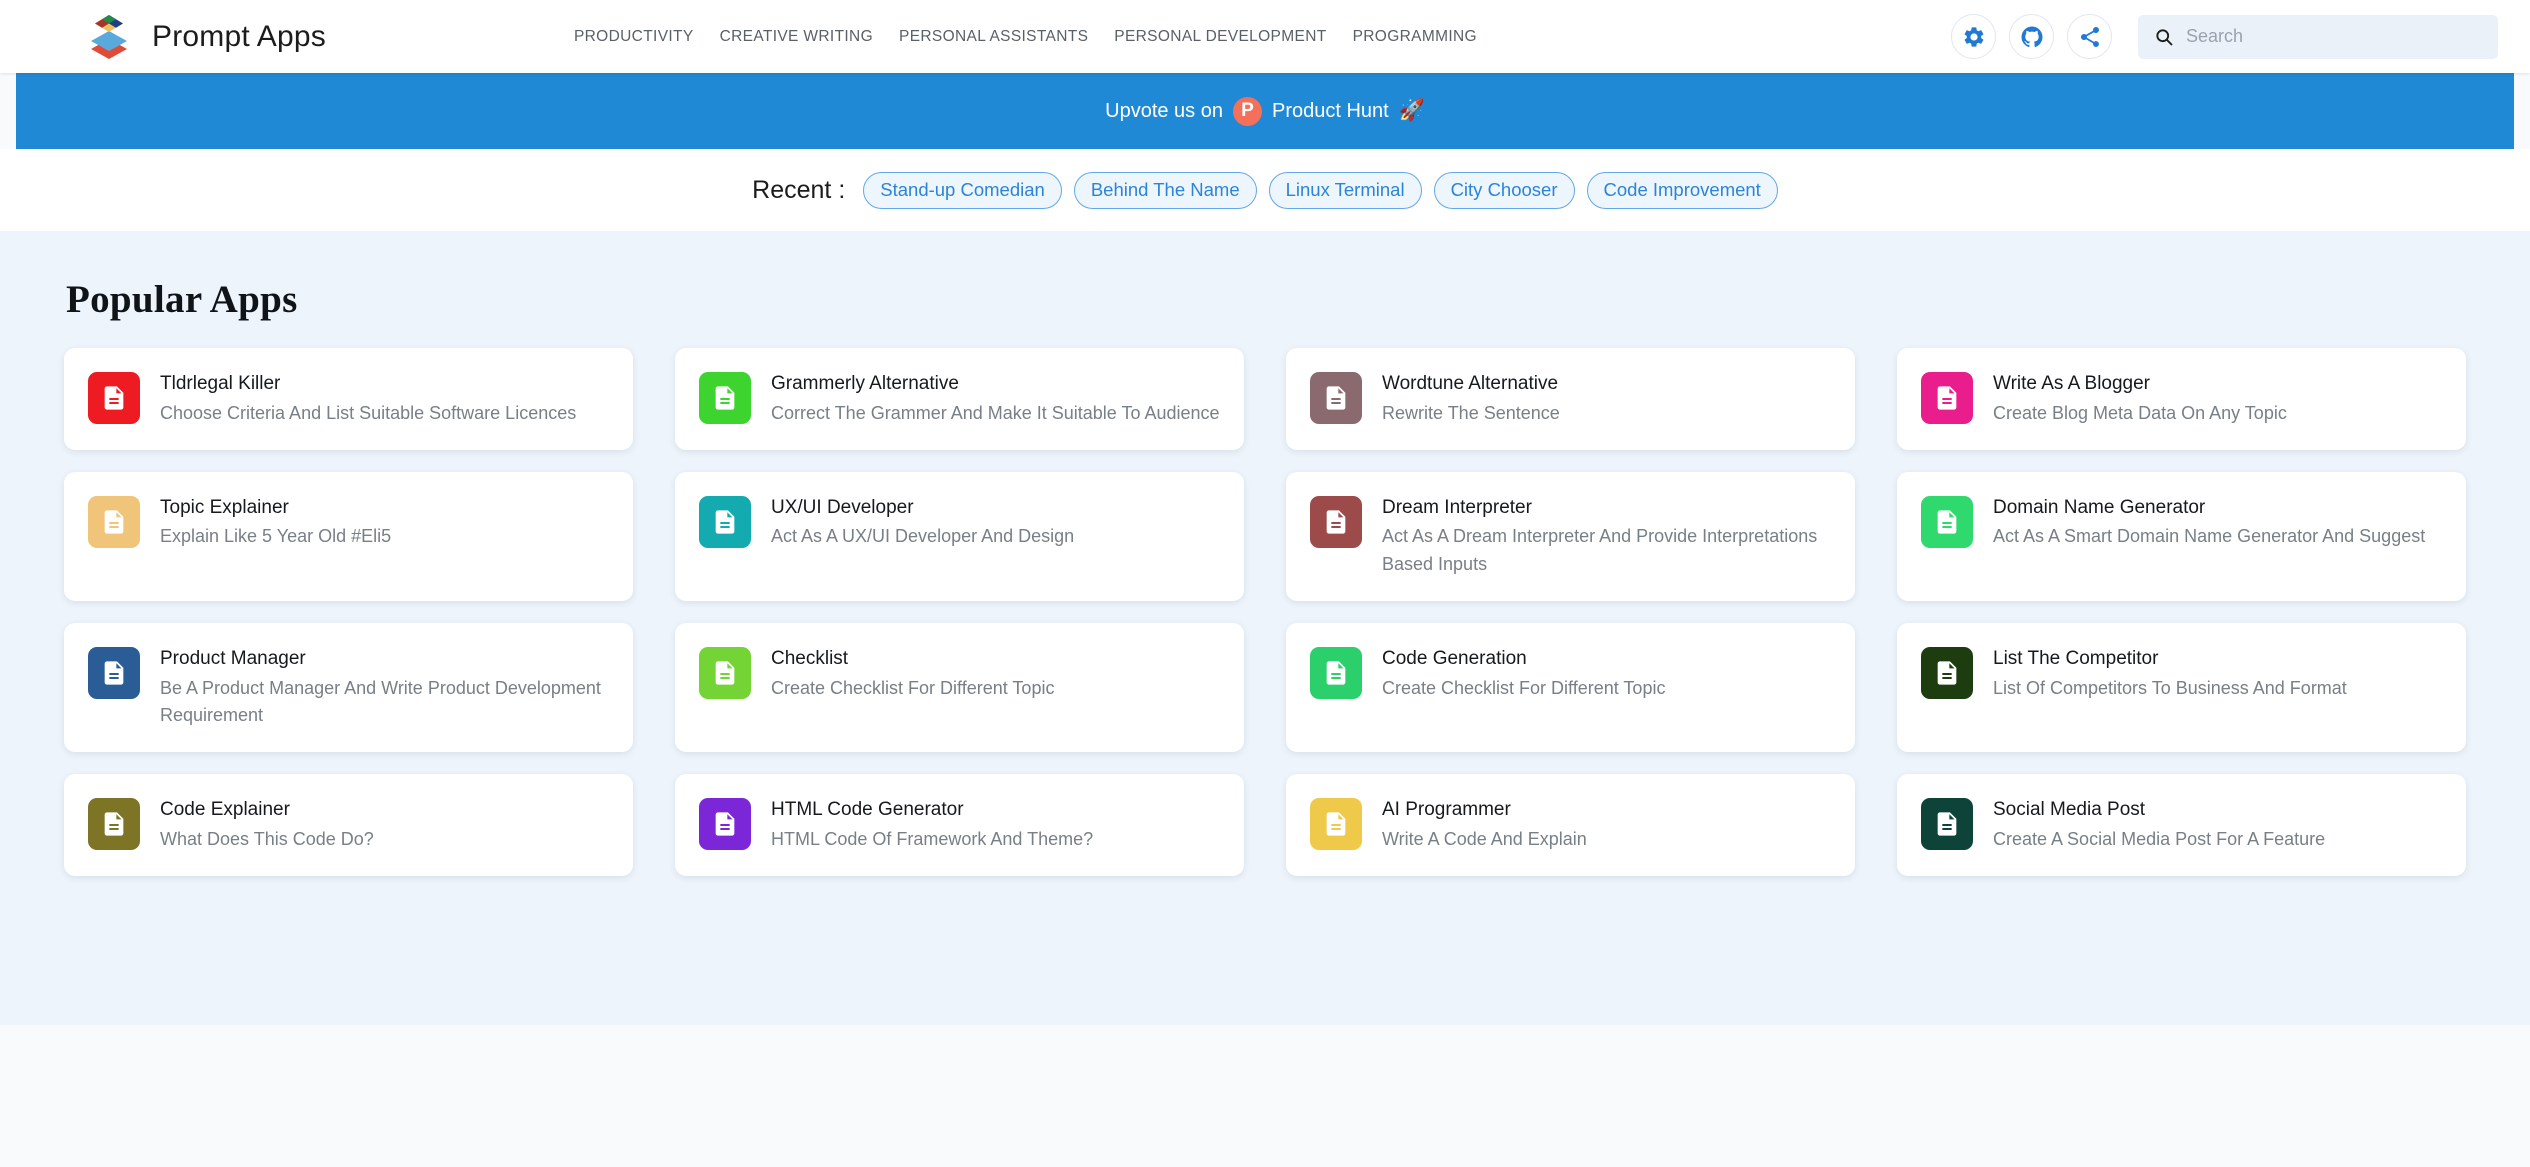  What do you see at coordinates (1446, 810) in the screenshot?
I see `app-card-title: AI Programmer` at bounding box center [1446, 810].